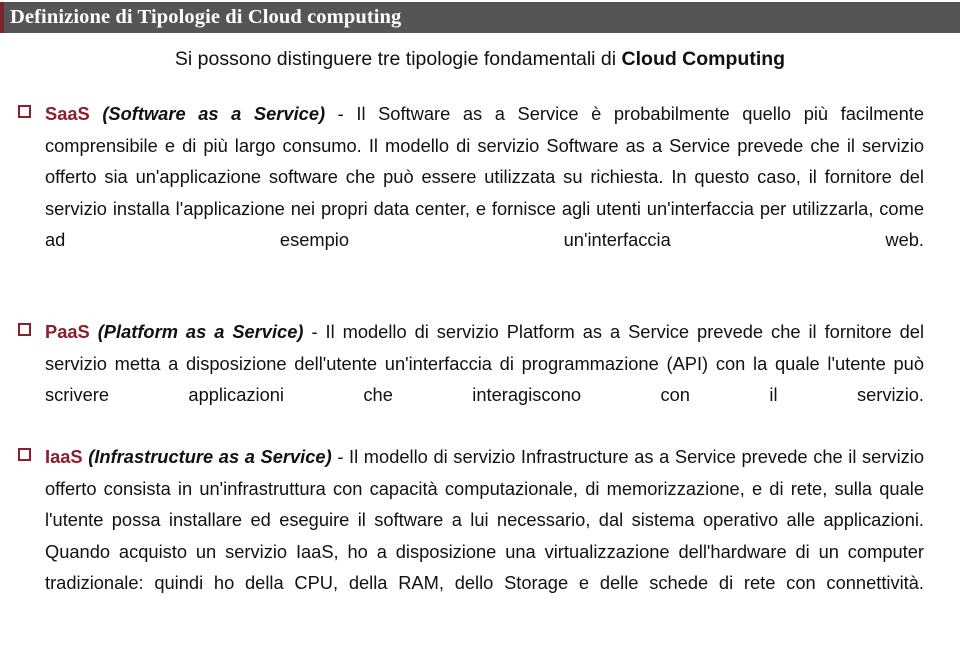 This screenshot has height=649, width=960. I want to click on bullet-term-paas: (Platform as a Service), so click(200, 332).